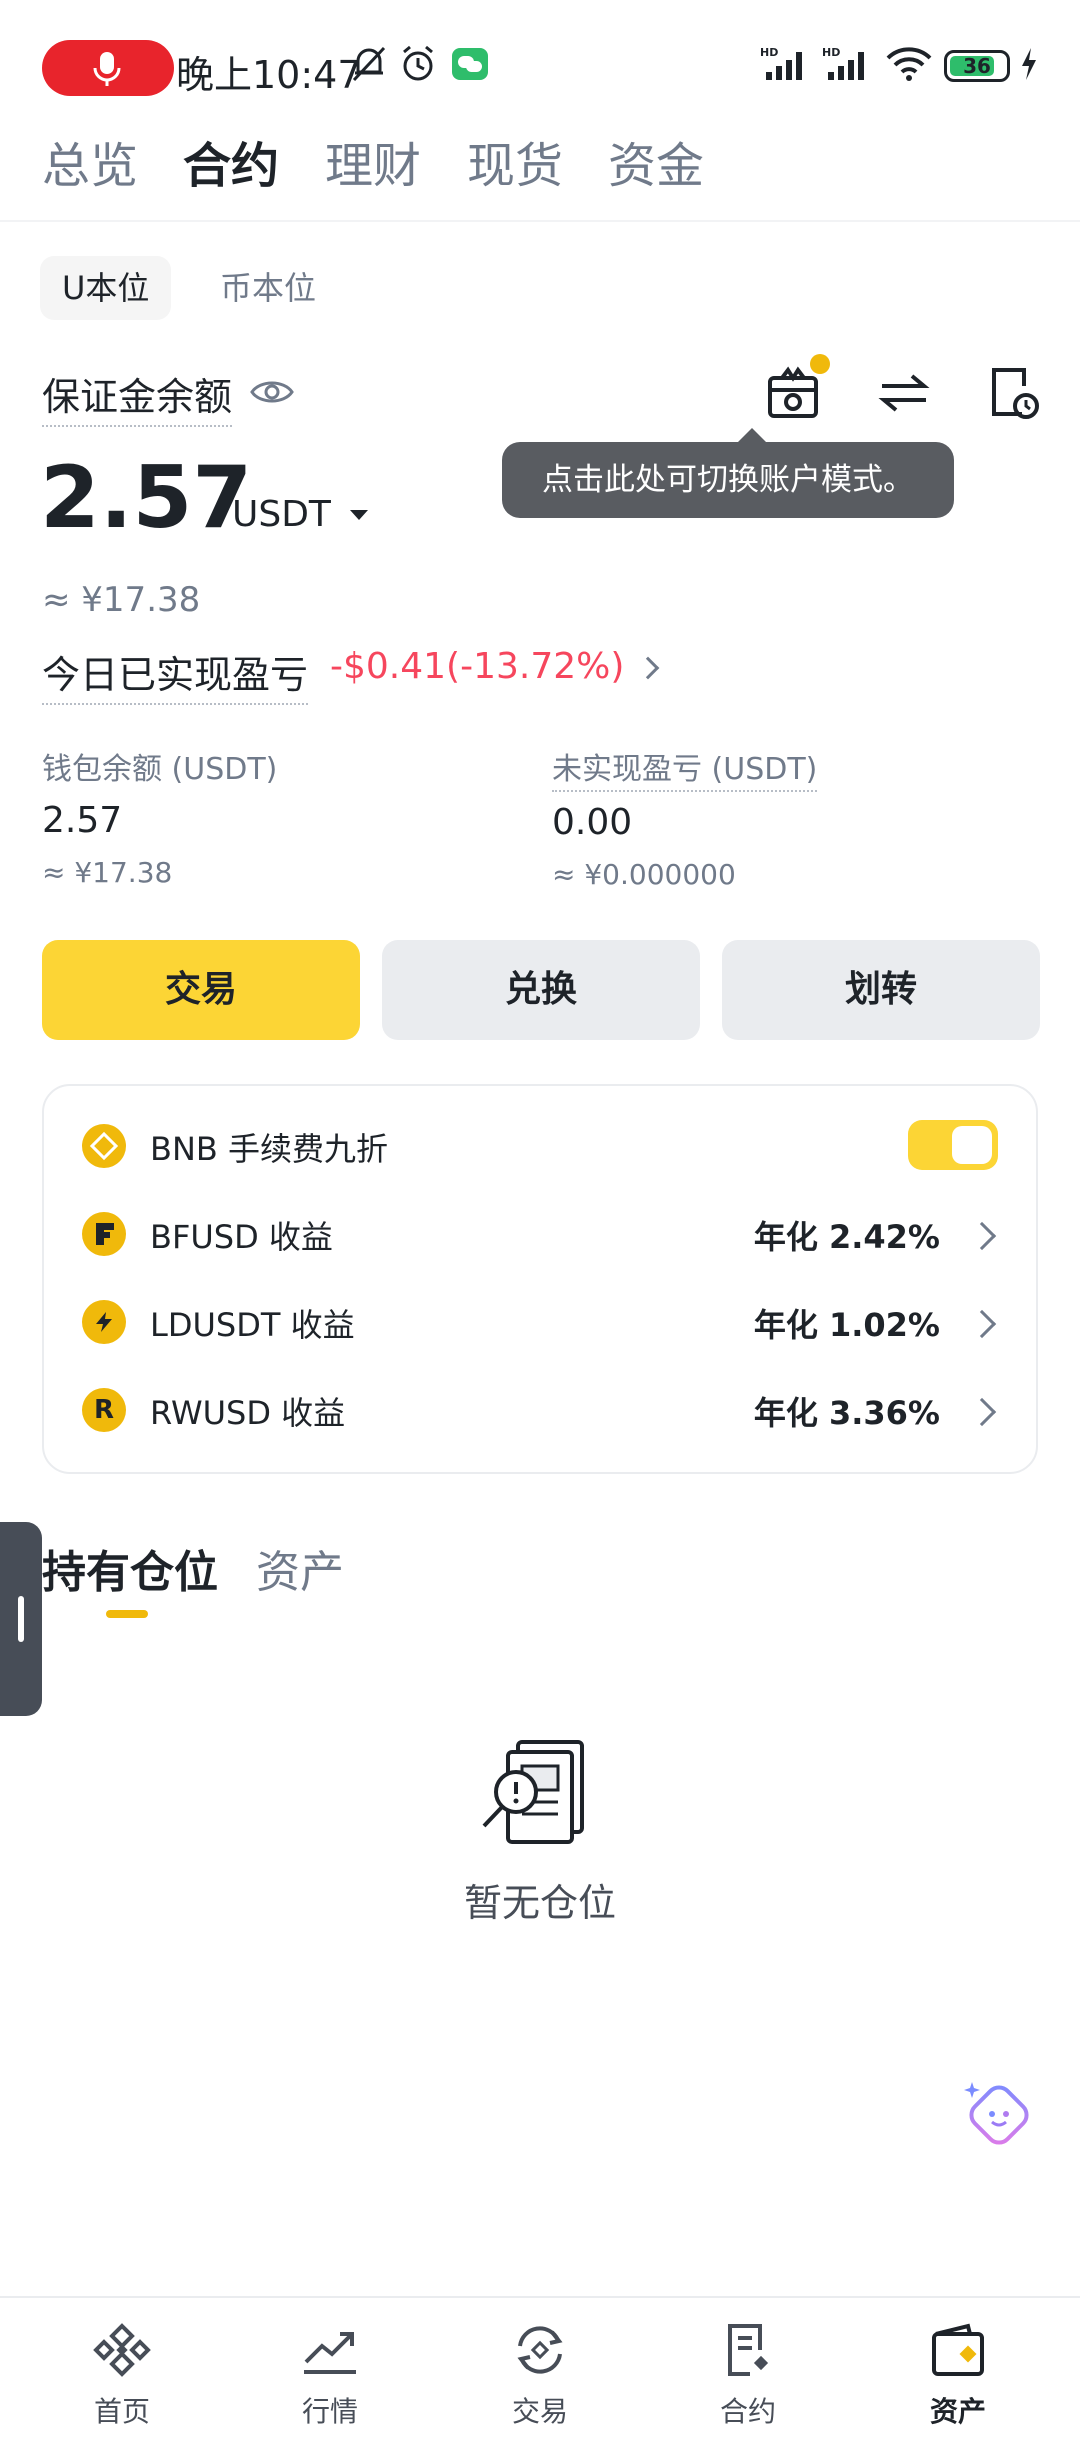  What do you see at coordinates (330, 2353) in the screenshot?
I see `chart-line-icon` at bounding box center [330, 2353].